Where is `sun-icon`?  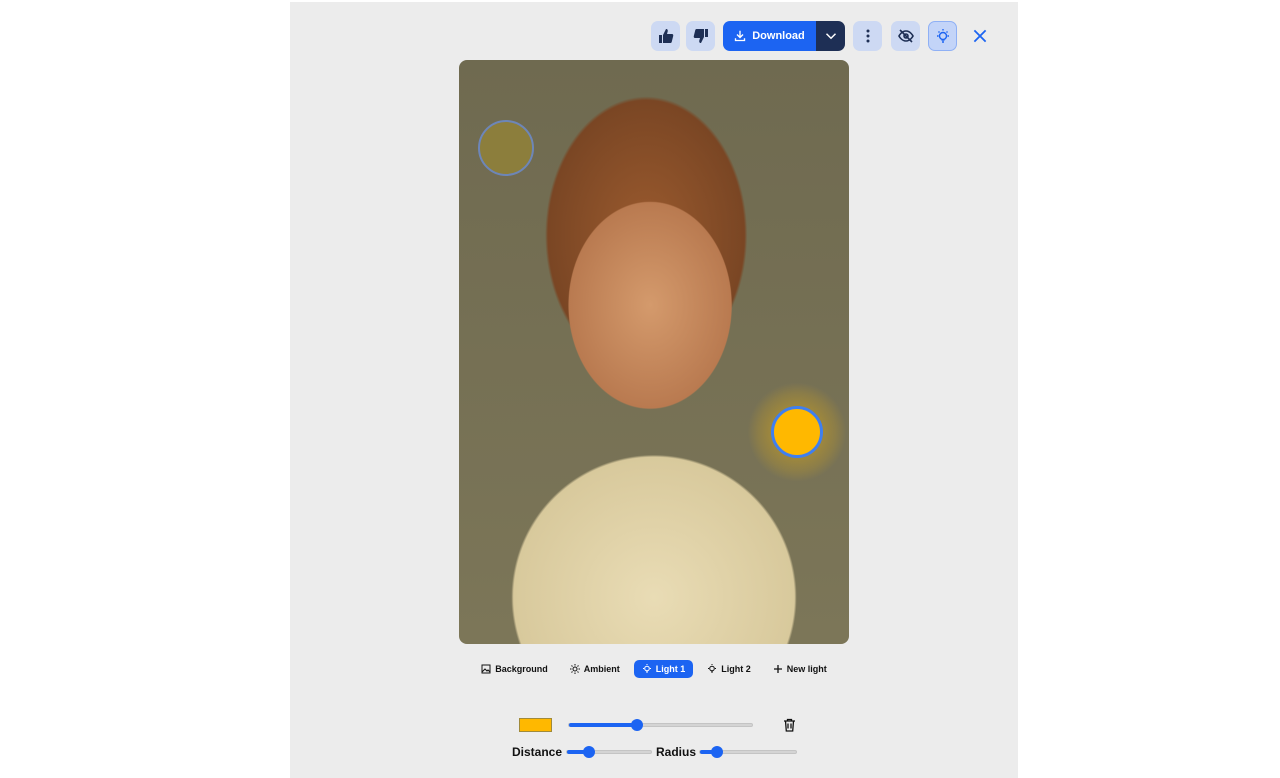 sun-icon is located at coordinates (574, 669).